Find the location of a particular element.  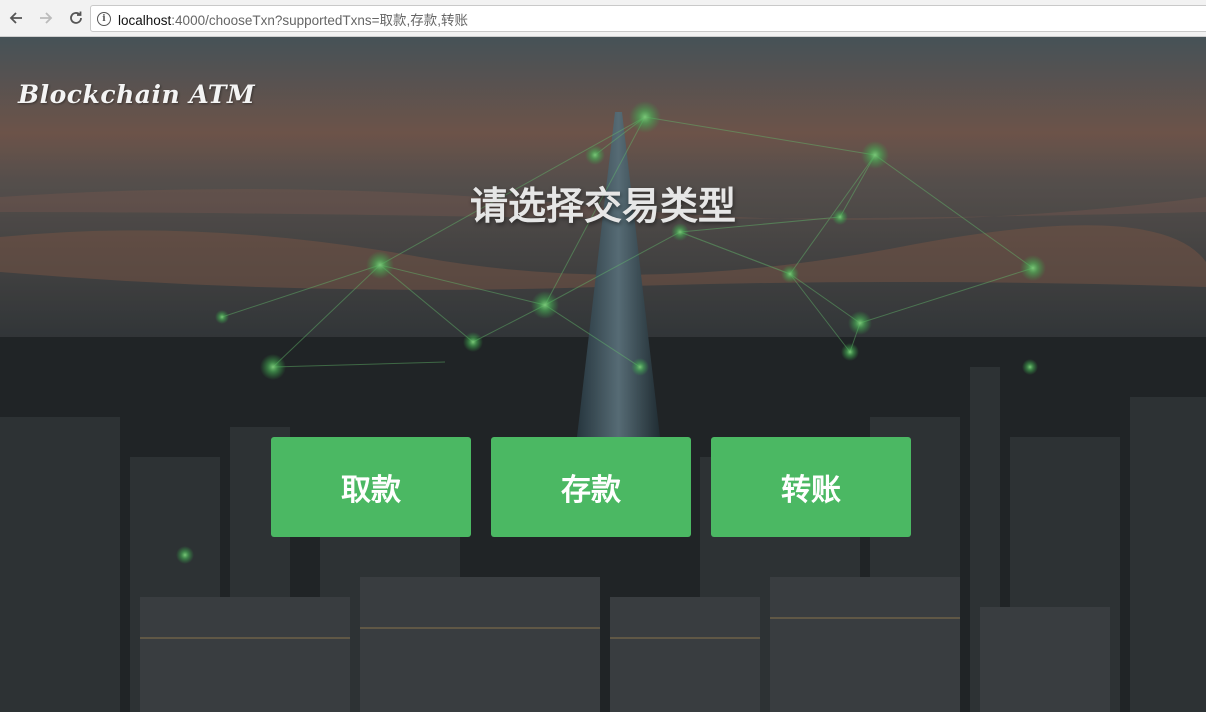

info-icon: i is located at coordinates (104, 18).